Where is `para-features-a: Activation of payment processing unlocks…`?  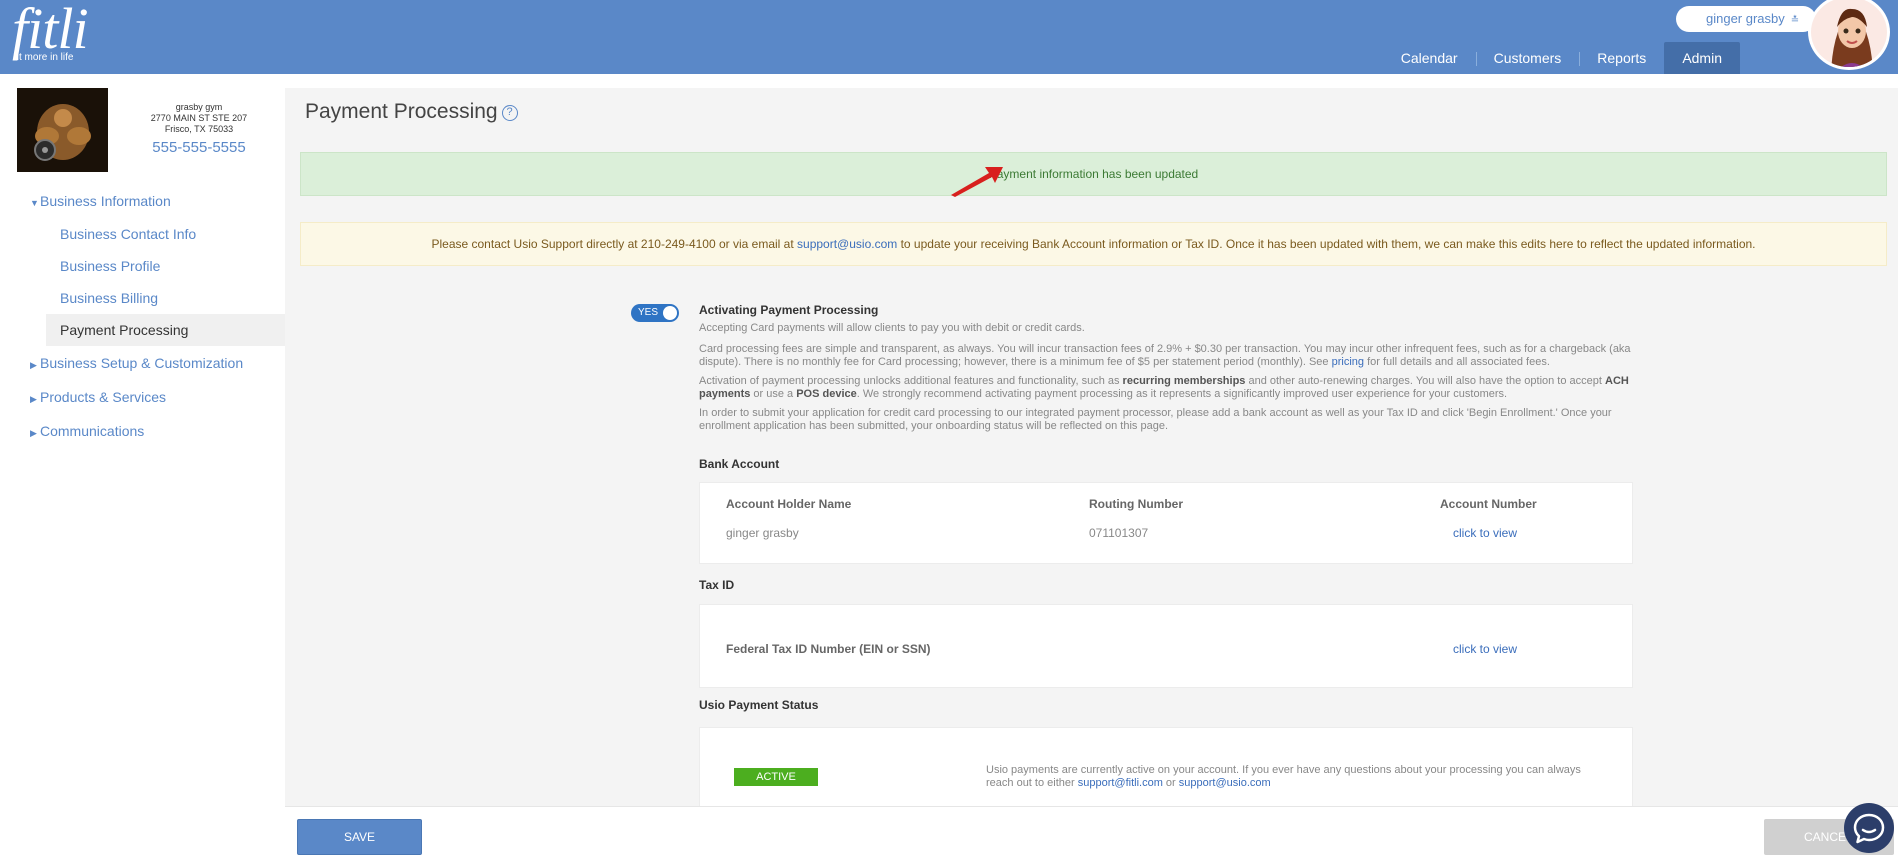 para-features-a: Activation of payment processing unlocks… is located at coordinates (911, 381).